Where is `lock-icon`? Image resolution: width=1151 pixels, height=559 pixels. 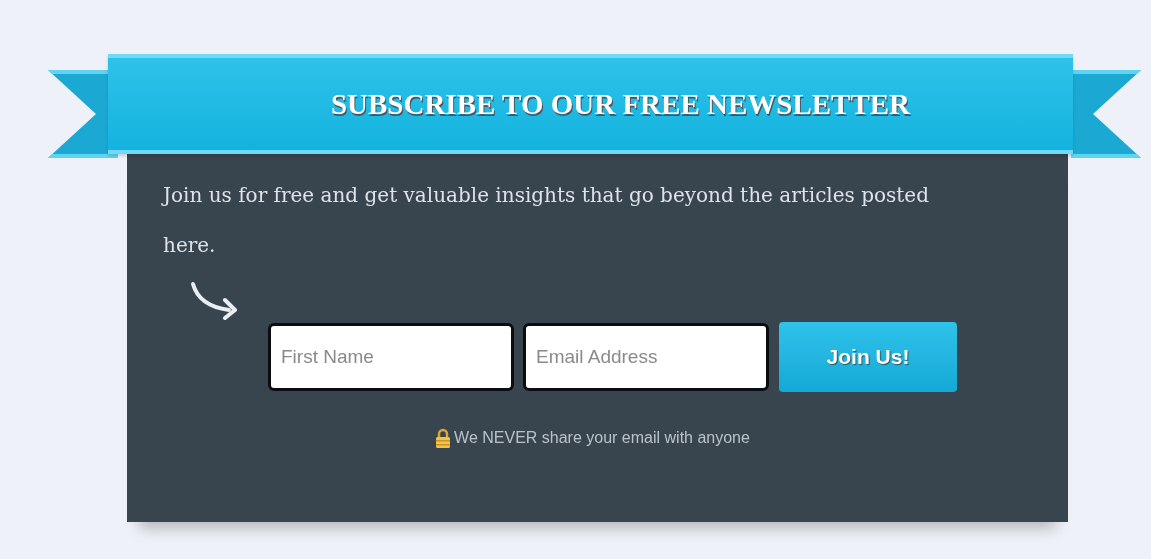 lock-icon is located at coordinates (443, 438).